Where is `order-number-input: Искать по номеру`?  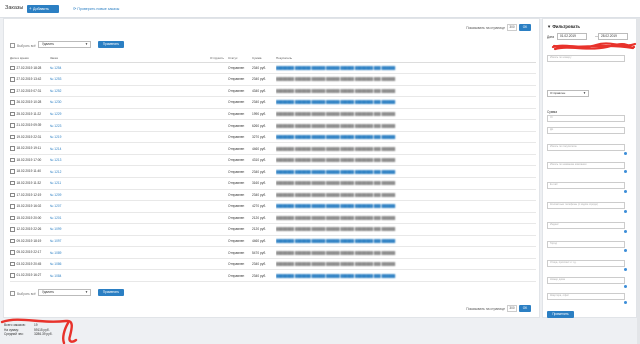 order-number-input: Искать по номеру is located at coordinates (586, 58).